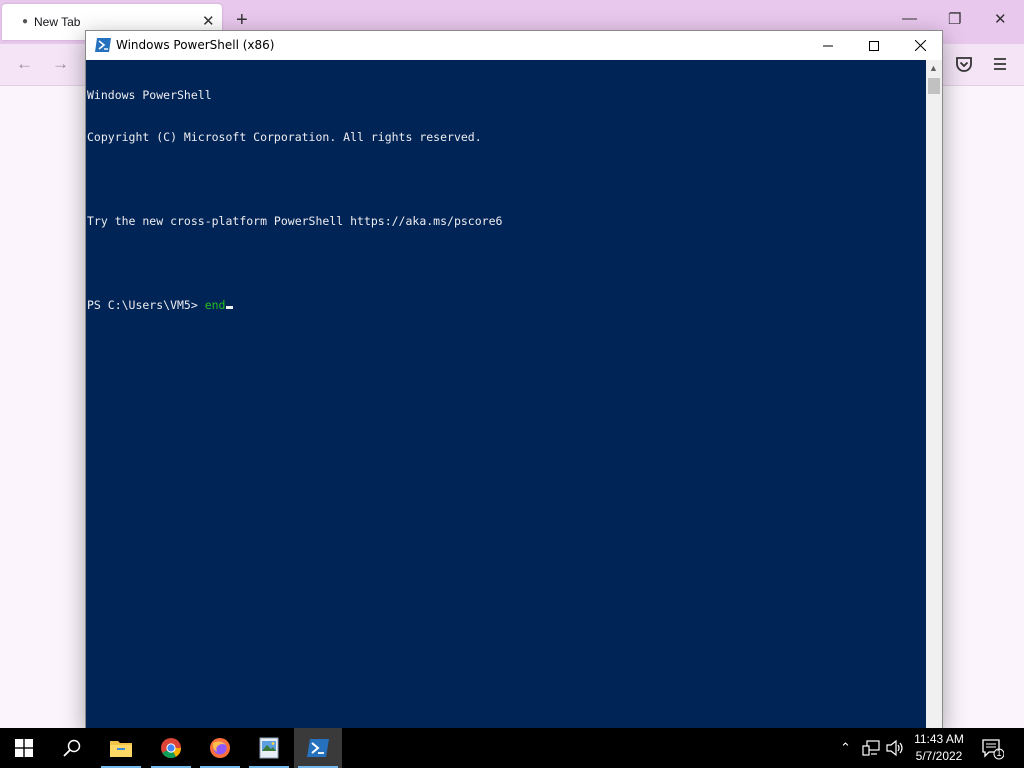  Describe the element at coordinates (934, 86) in the screenshot. I see `scroll-thumb` at that location.